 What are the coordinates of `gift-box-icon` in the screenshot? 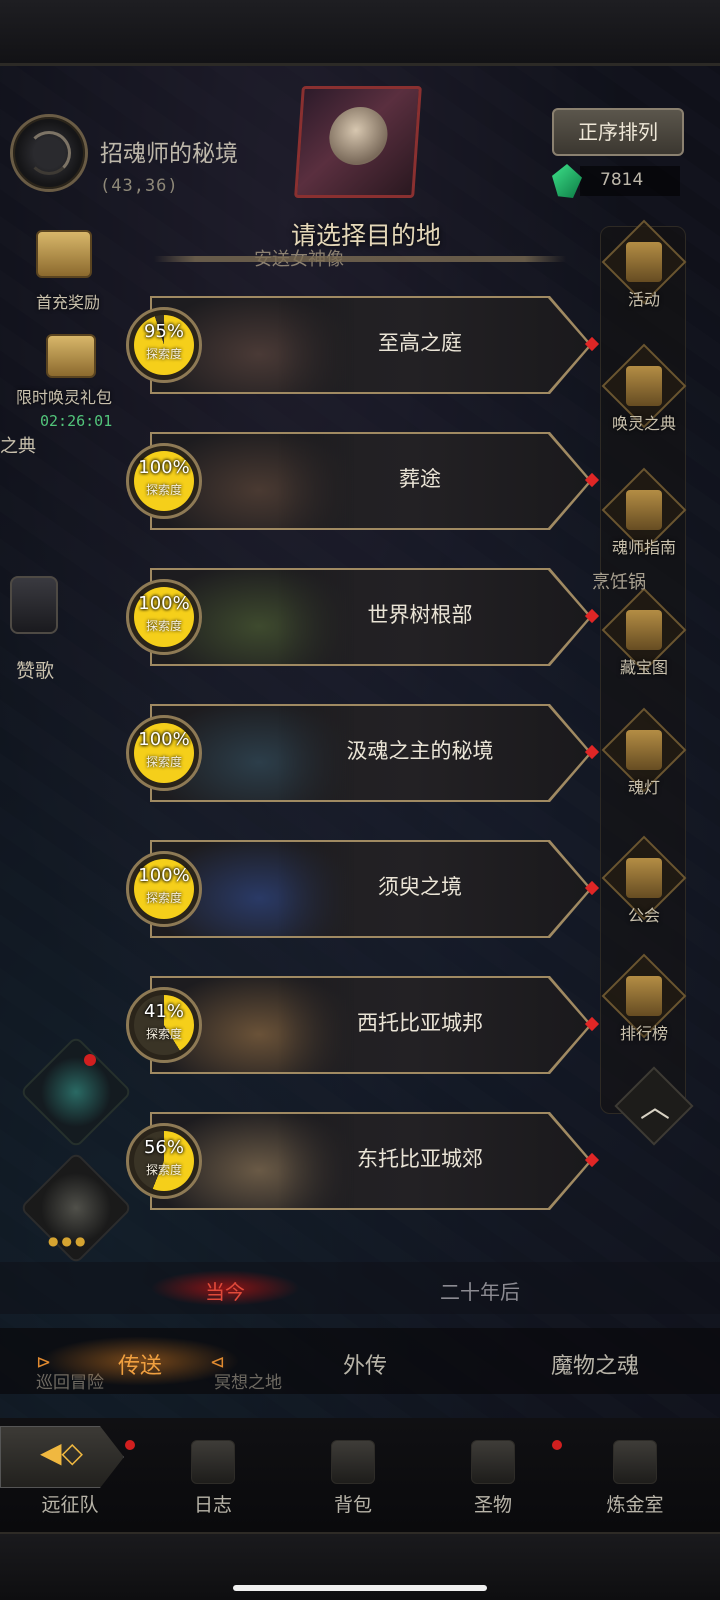 It's located at (71, 356).